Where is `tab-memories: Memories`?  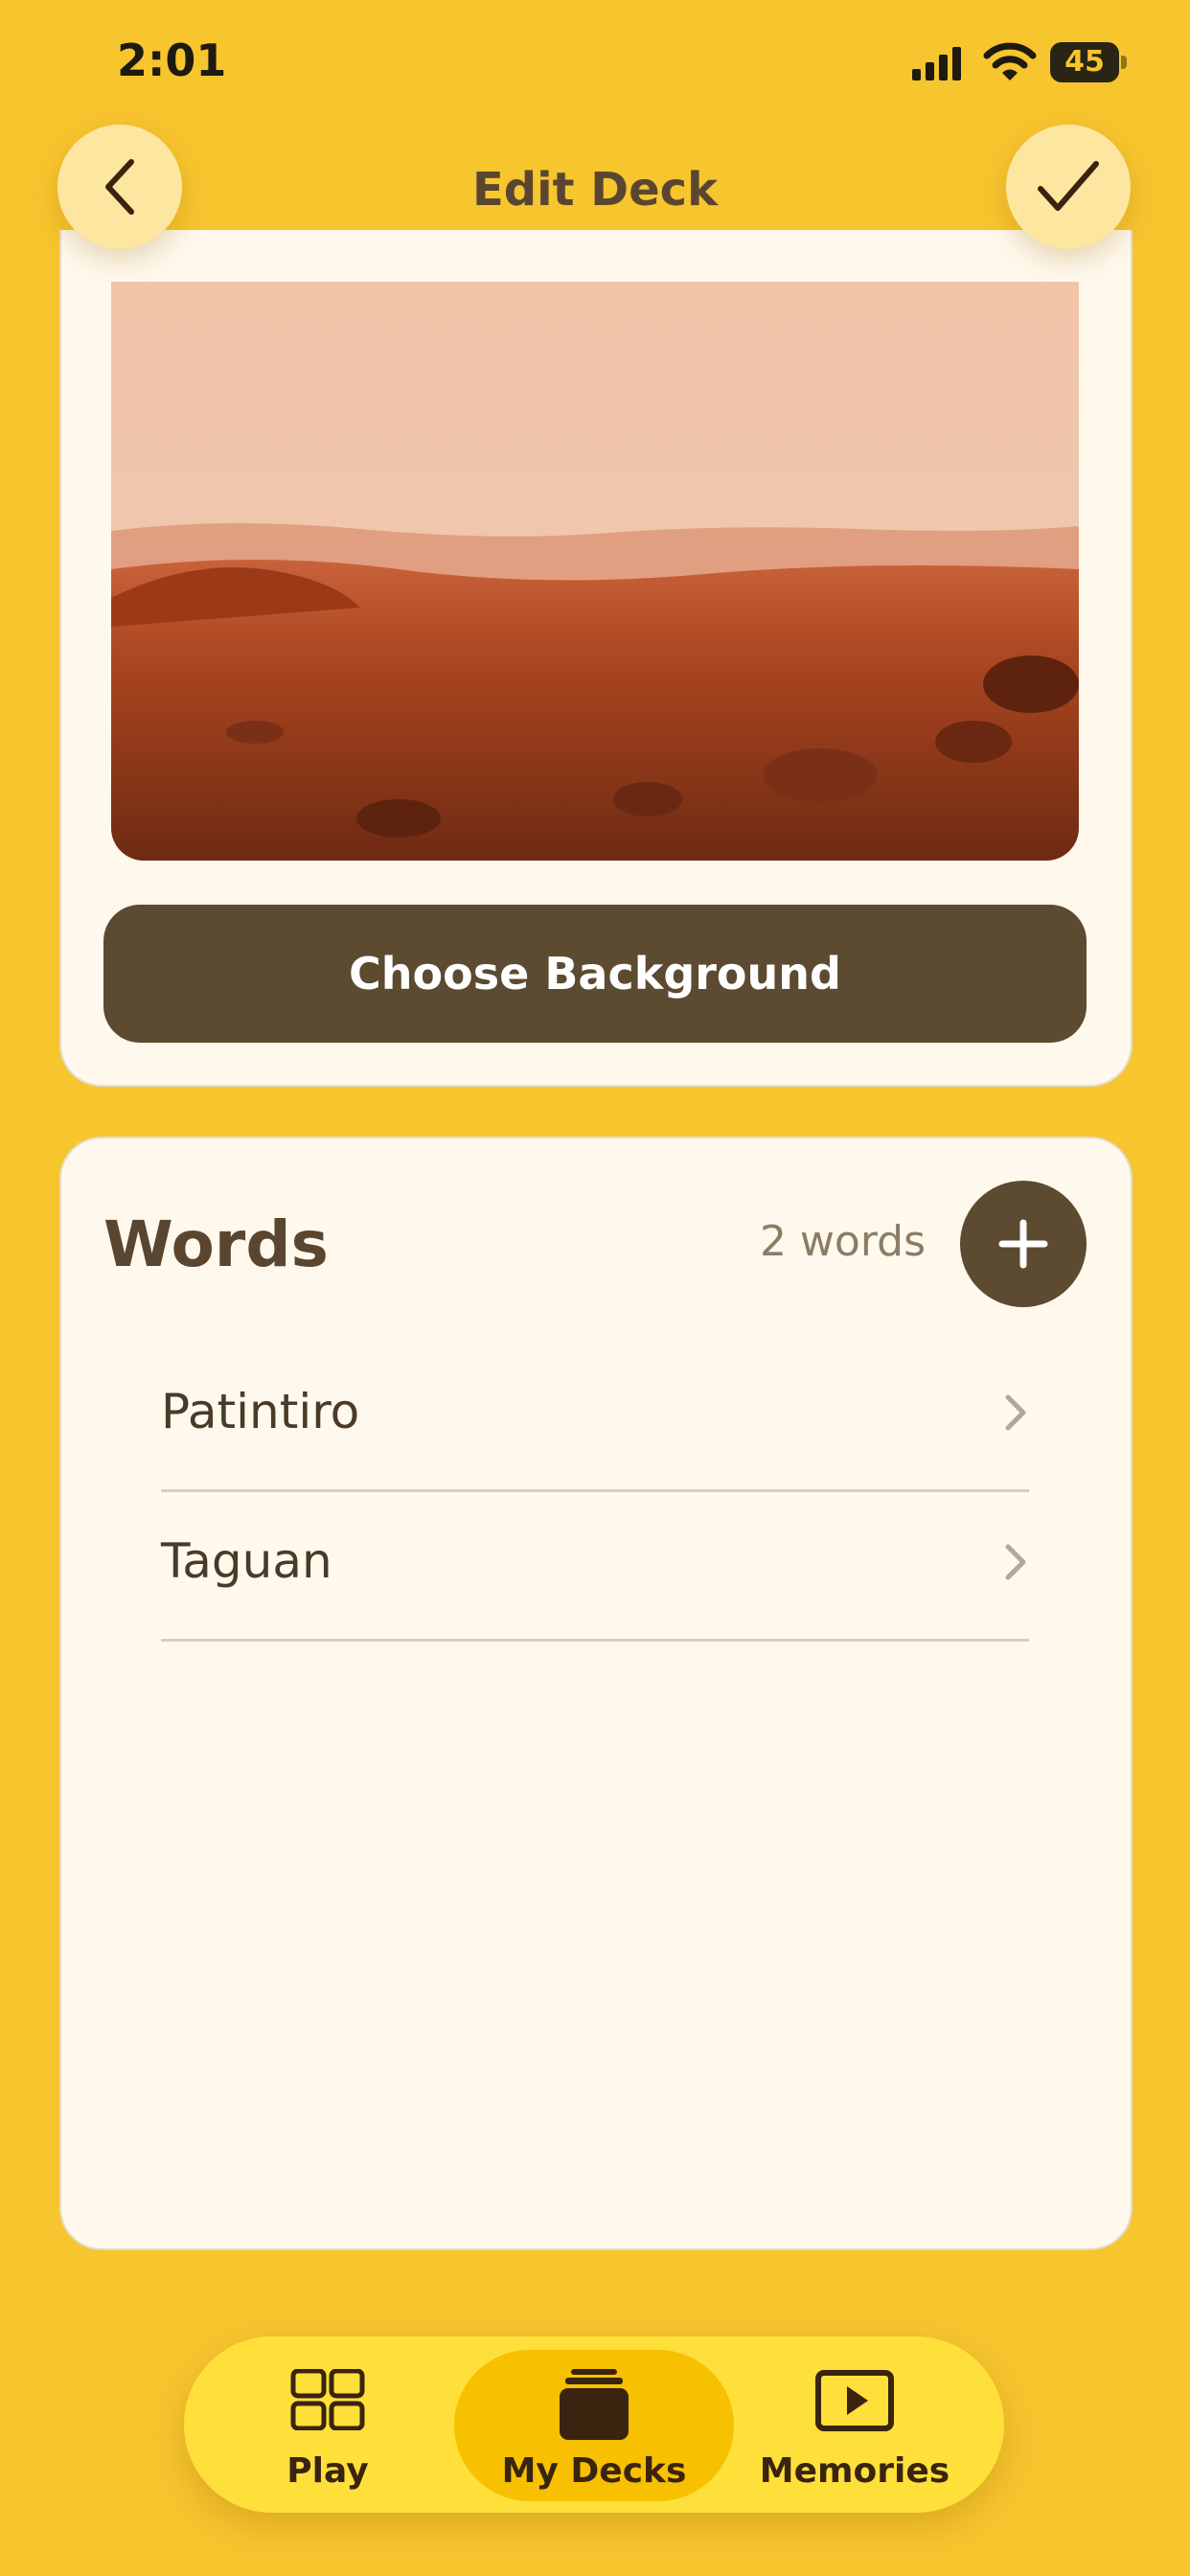
tab-memories: Memories is located at coordinates (855, 2424).